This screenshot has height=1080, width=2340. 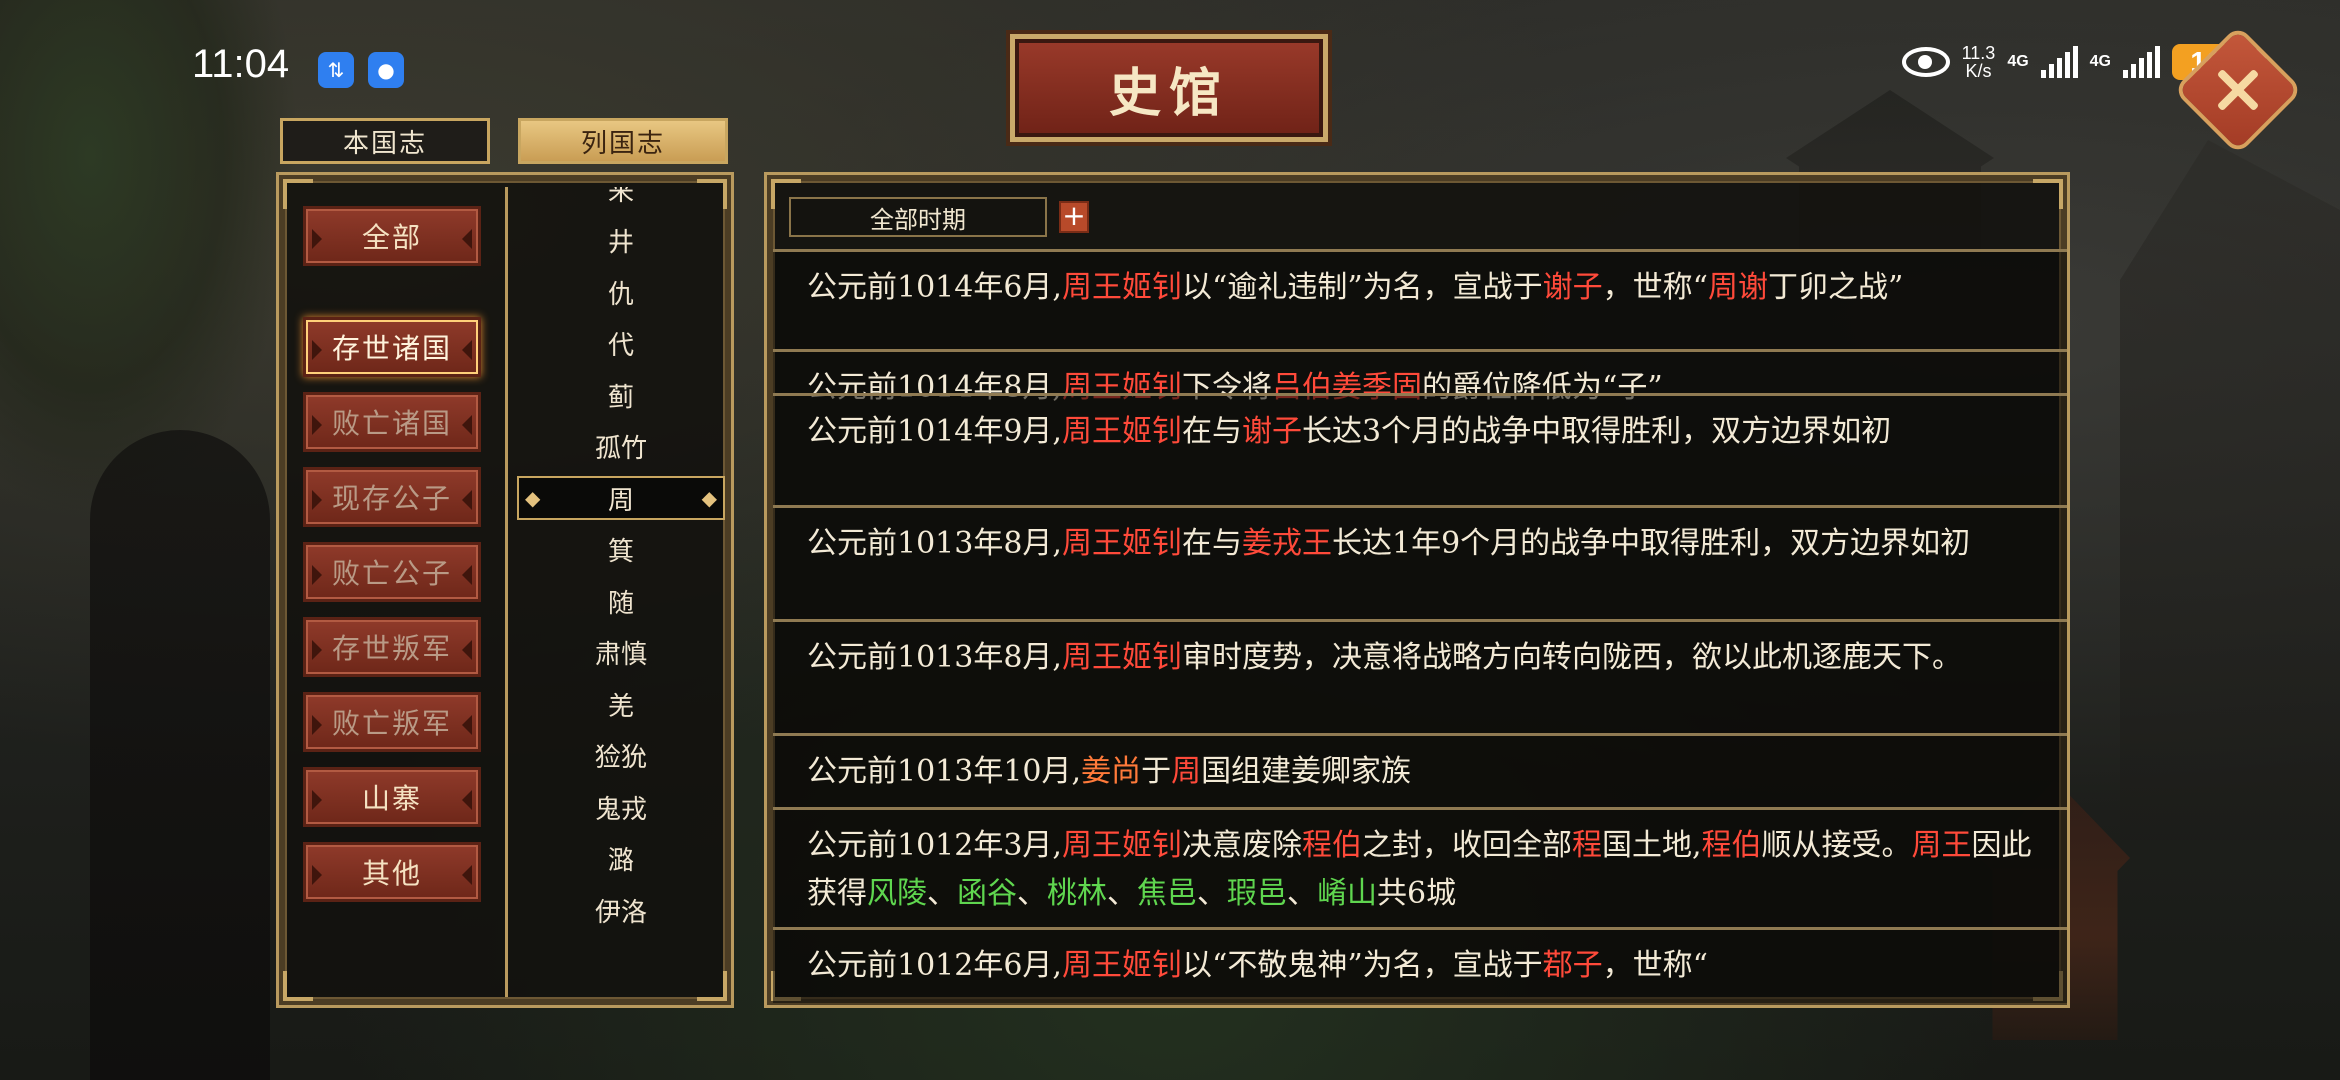 What do you see at coordinates (621, 498) in the screenshot?
I see `state-item-selected: 周` at bounding box center [621, 498].